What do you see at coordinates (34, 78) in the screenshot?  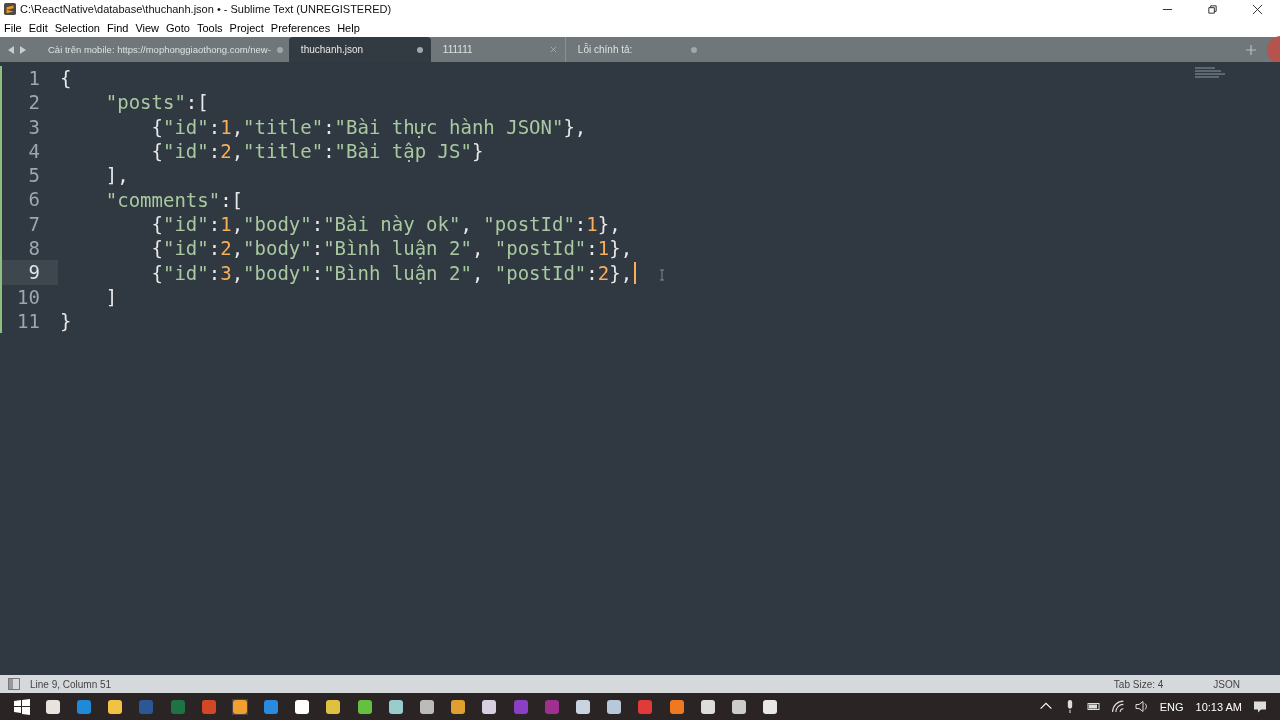 I see `line-number: 1` at bounding box center [34, 78].